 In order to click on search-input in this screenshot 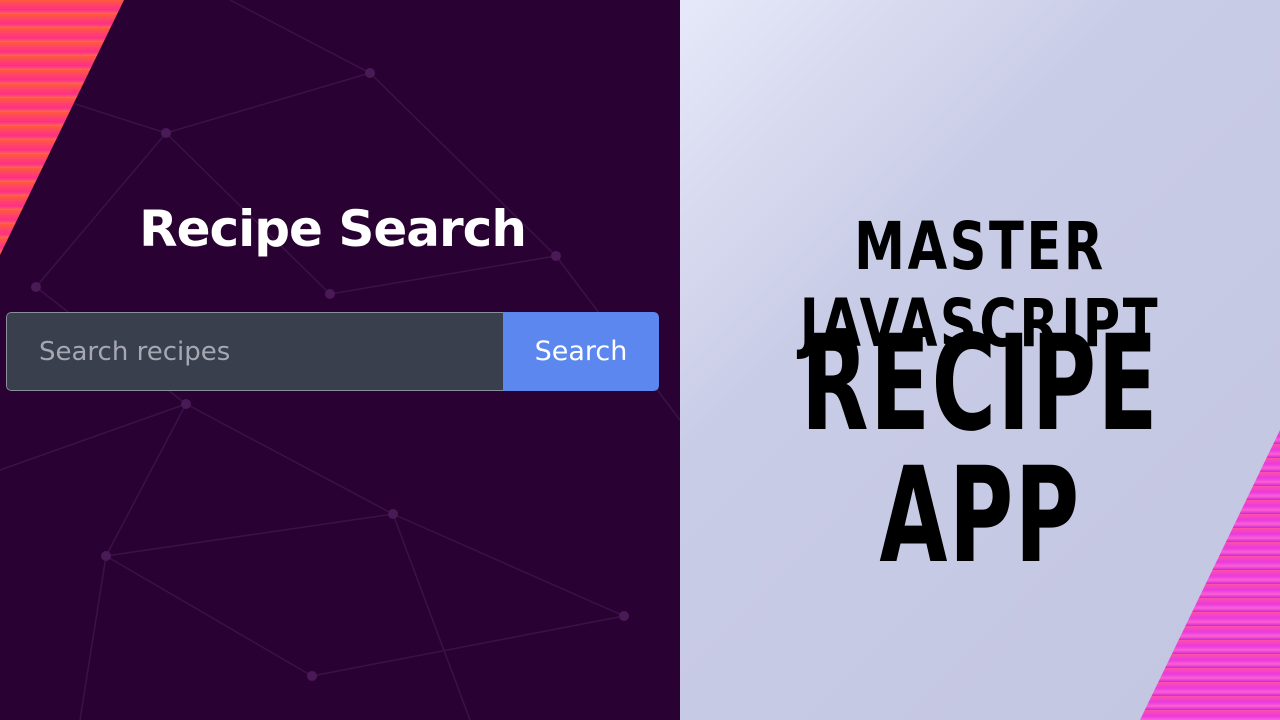, I will do `click(254, 351)`.